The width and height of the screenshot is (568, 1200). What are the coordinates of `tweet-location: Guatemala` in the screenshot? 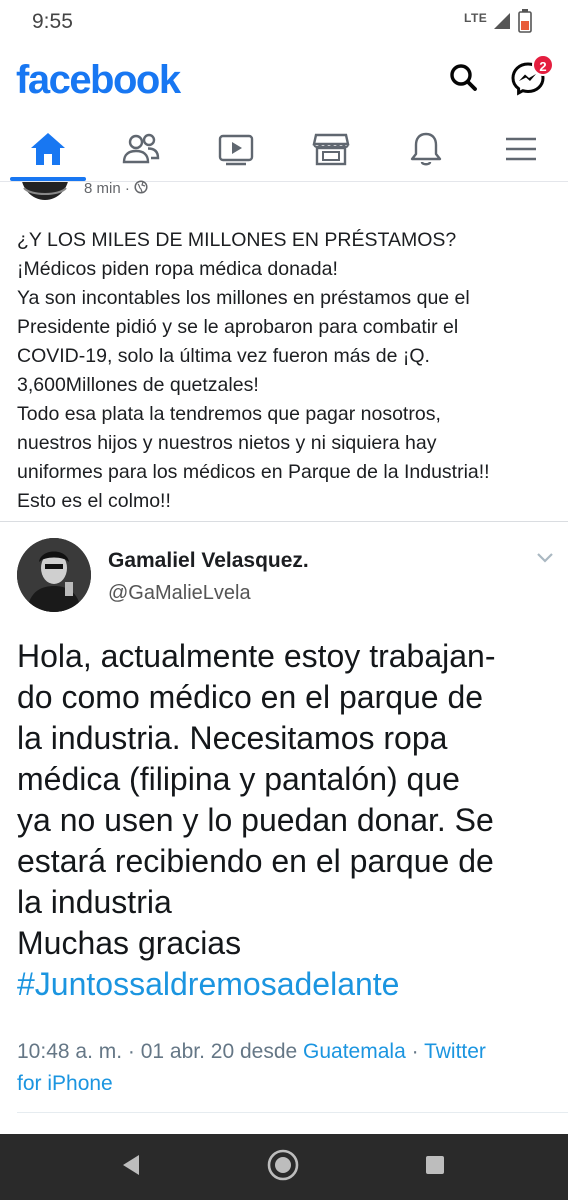 It's located at (354, 1051).